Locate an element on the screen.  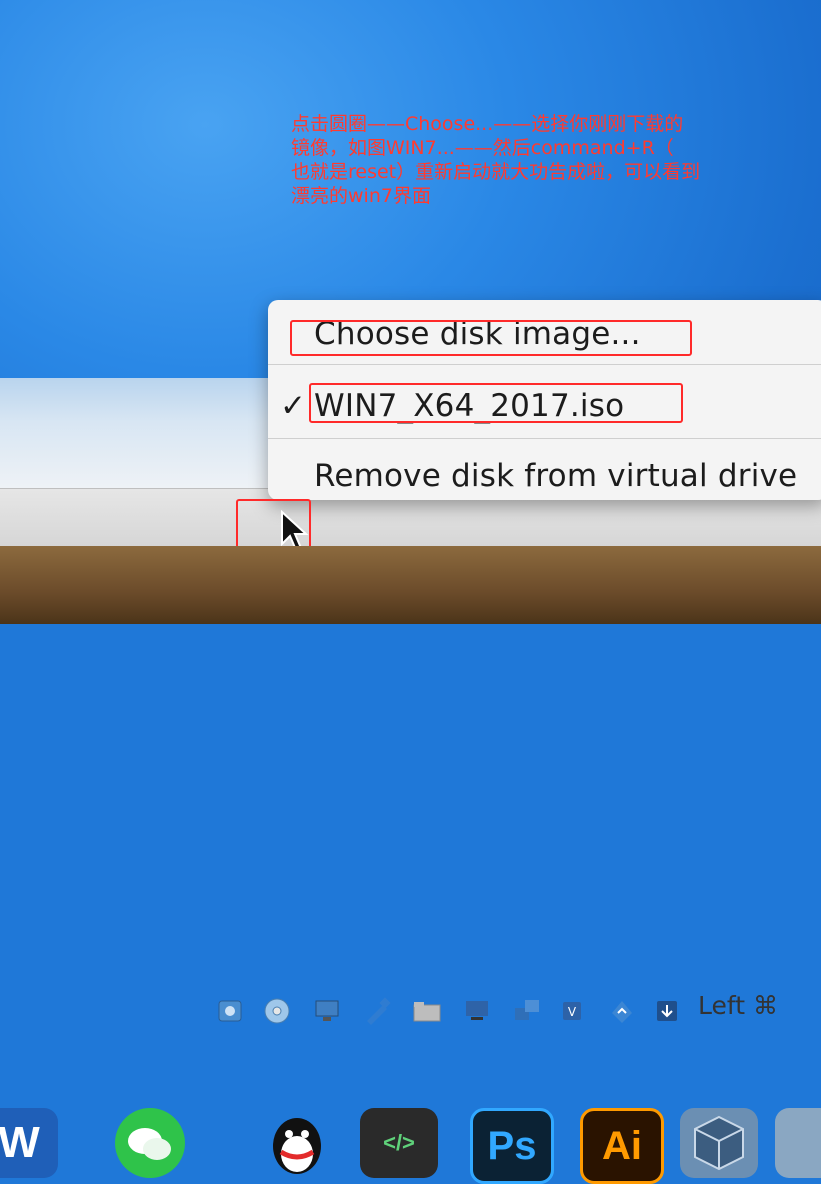
wechat-icon is located at coordinates (149, 1144).